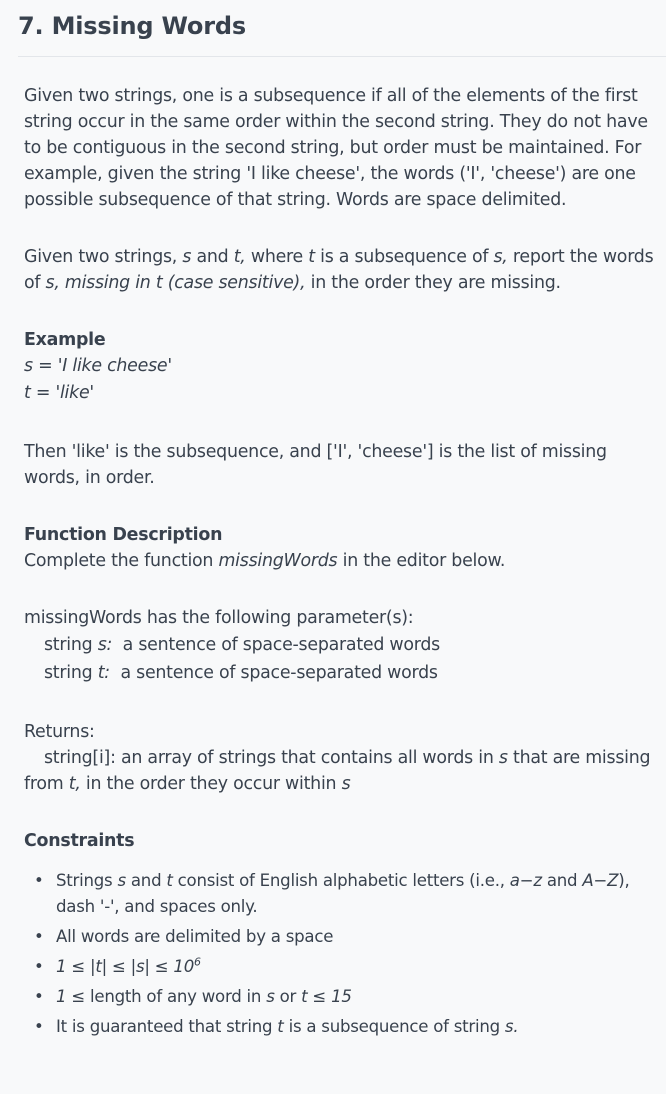 Image resolution: width=666 pixels, height=1094 pixels. I want to click on text: or, so click(288, 996).